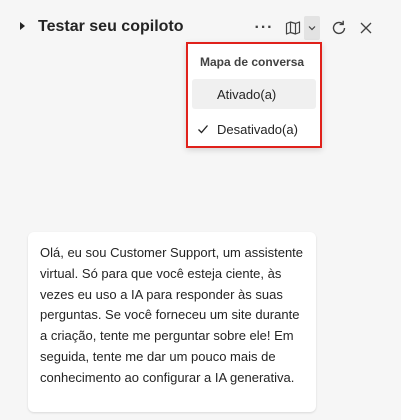 The image size is (401, 420). I want to click on menu-item-label: Desativado(a), so click(257, 129).